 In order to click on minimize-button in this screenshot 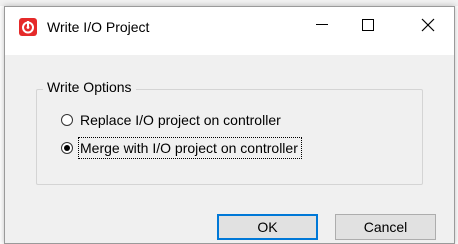, I will do `click(322, 25)`.